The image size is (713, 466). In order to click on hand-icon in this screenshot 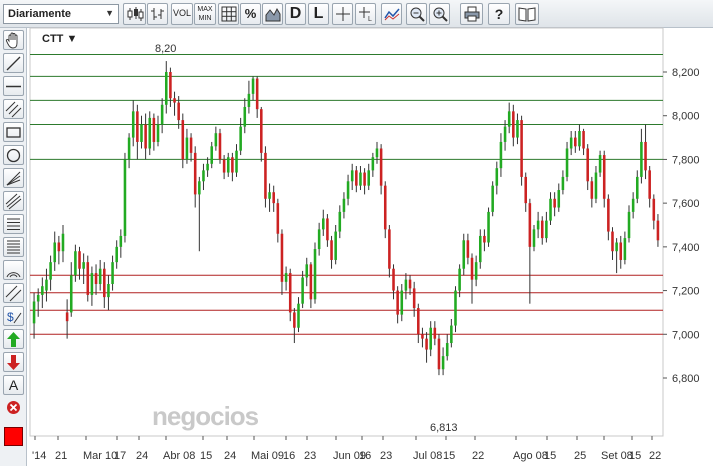, I will do `click(13, 40)`.